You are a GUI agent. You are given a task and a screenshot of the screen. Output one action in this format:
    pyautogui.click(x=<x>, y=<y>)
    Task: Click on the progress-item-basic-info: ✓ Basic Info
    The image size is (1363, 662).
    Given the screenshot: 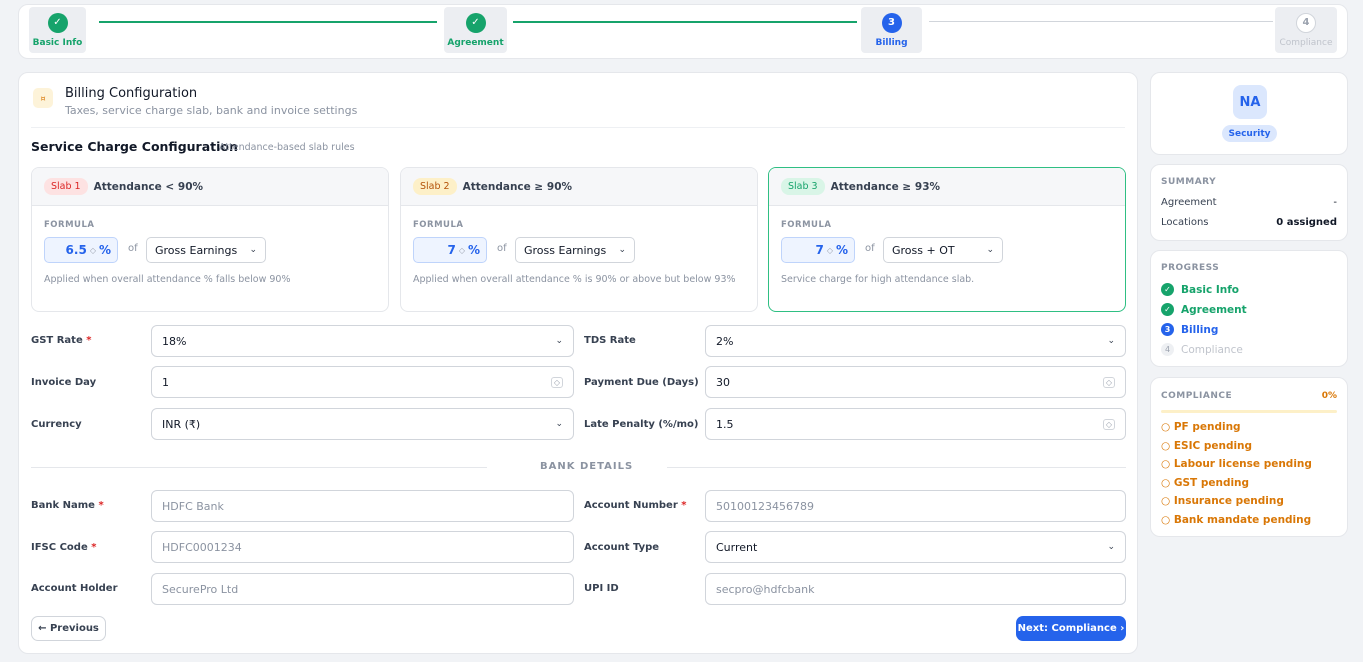 What is the action you would take?
    pyautogui.click(x=1200, y=289)
    